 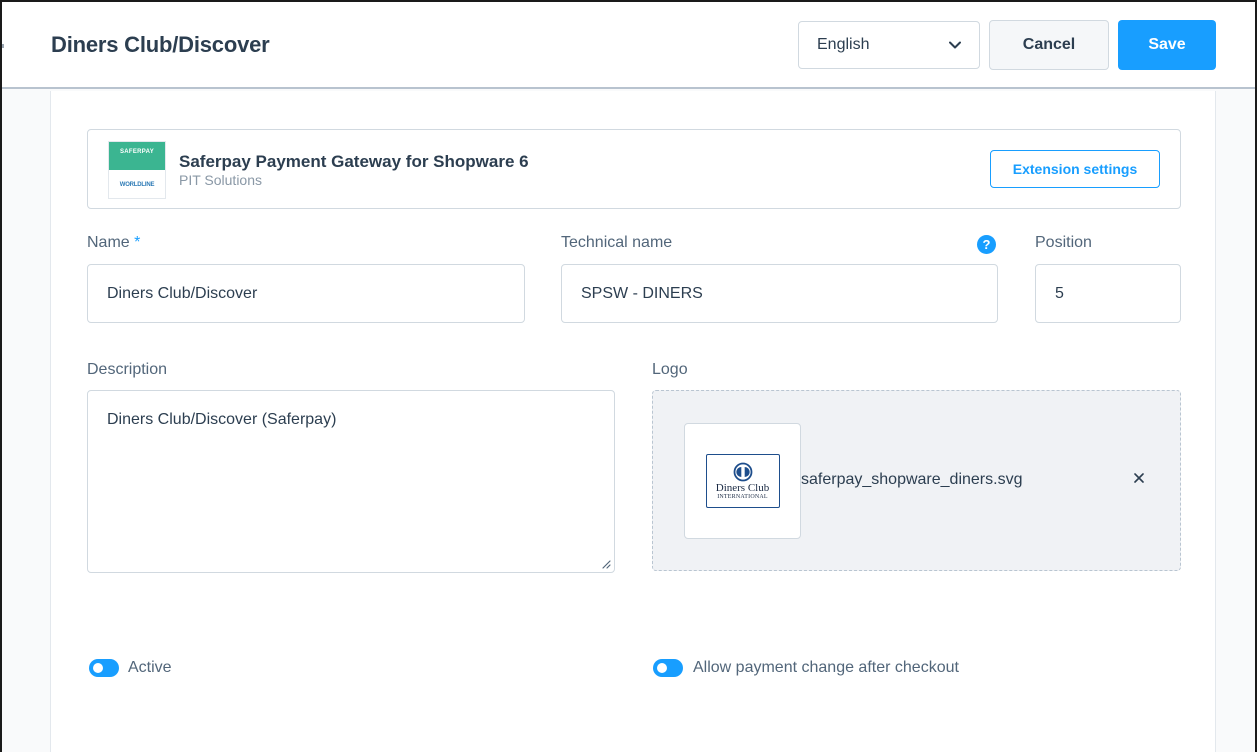 I want to click on page-title: Diners Club/Discover, so click(x=160, y=44).